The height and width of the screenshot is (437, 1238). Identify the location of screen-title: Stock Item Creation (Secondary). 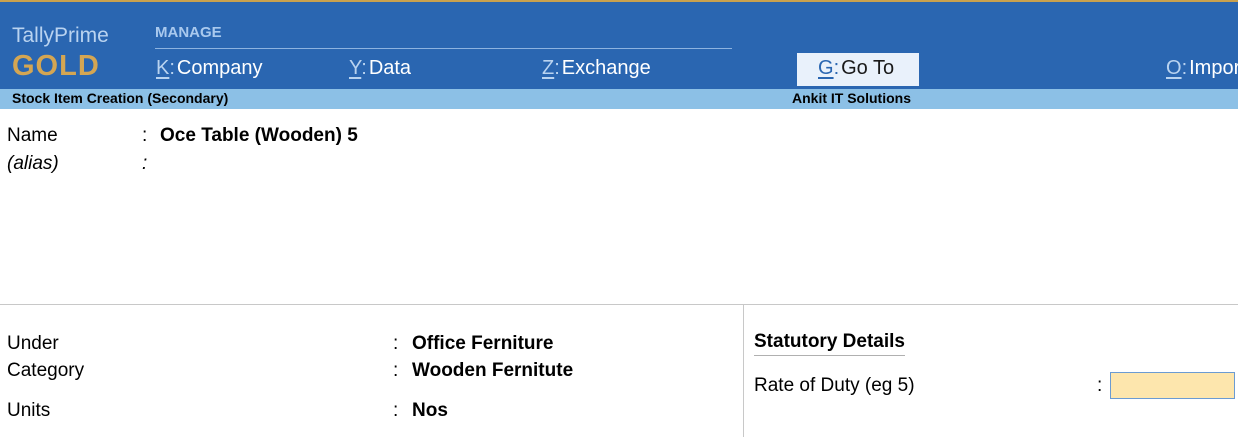
(120, 98).